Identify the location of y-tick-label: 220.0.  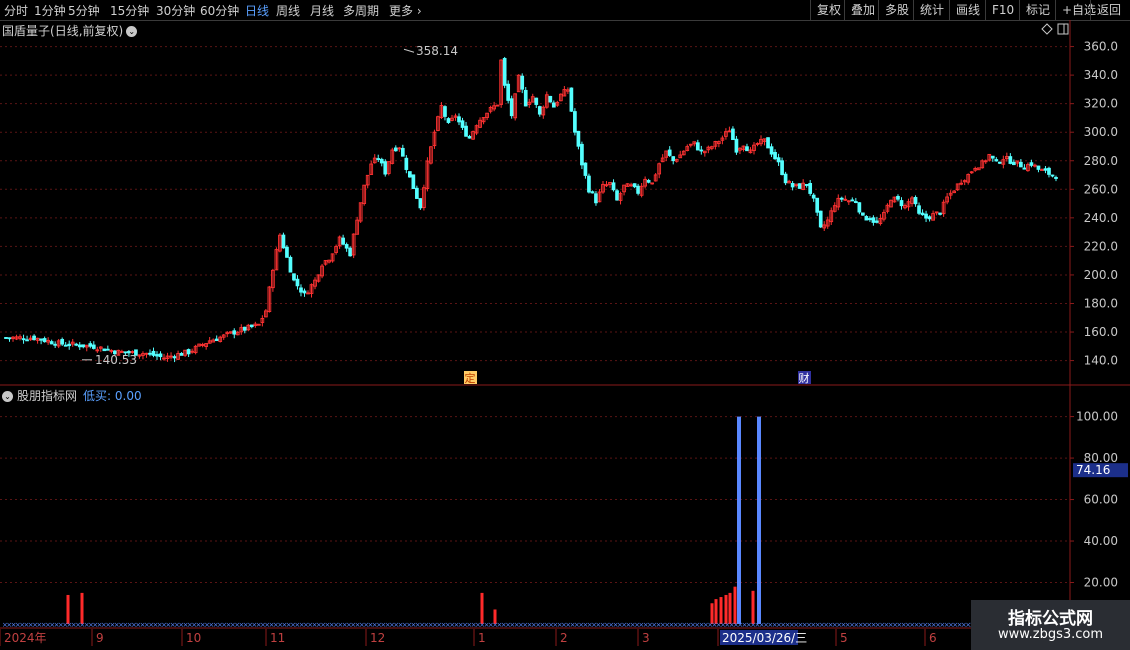
(1101, 246).